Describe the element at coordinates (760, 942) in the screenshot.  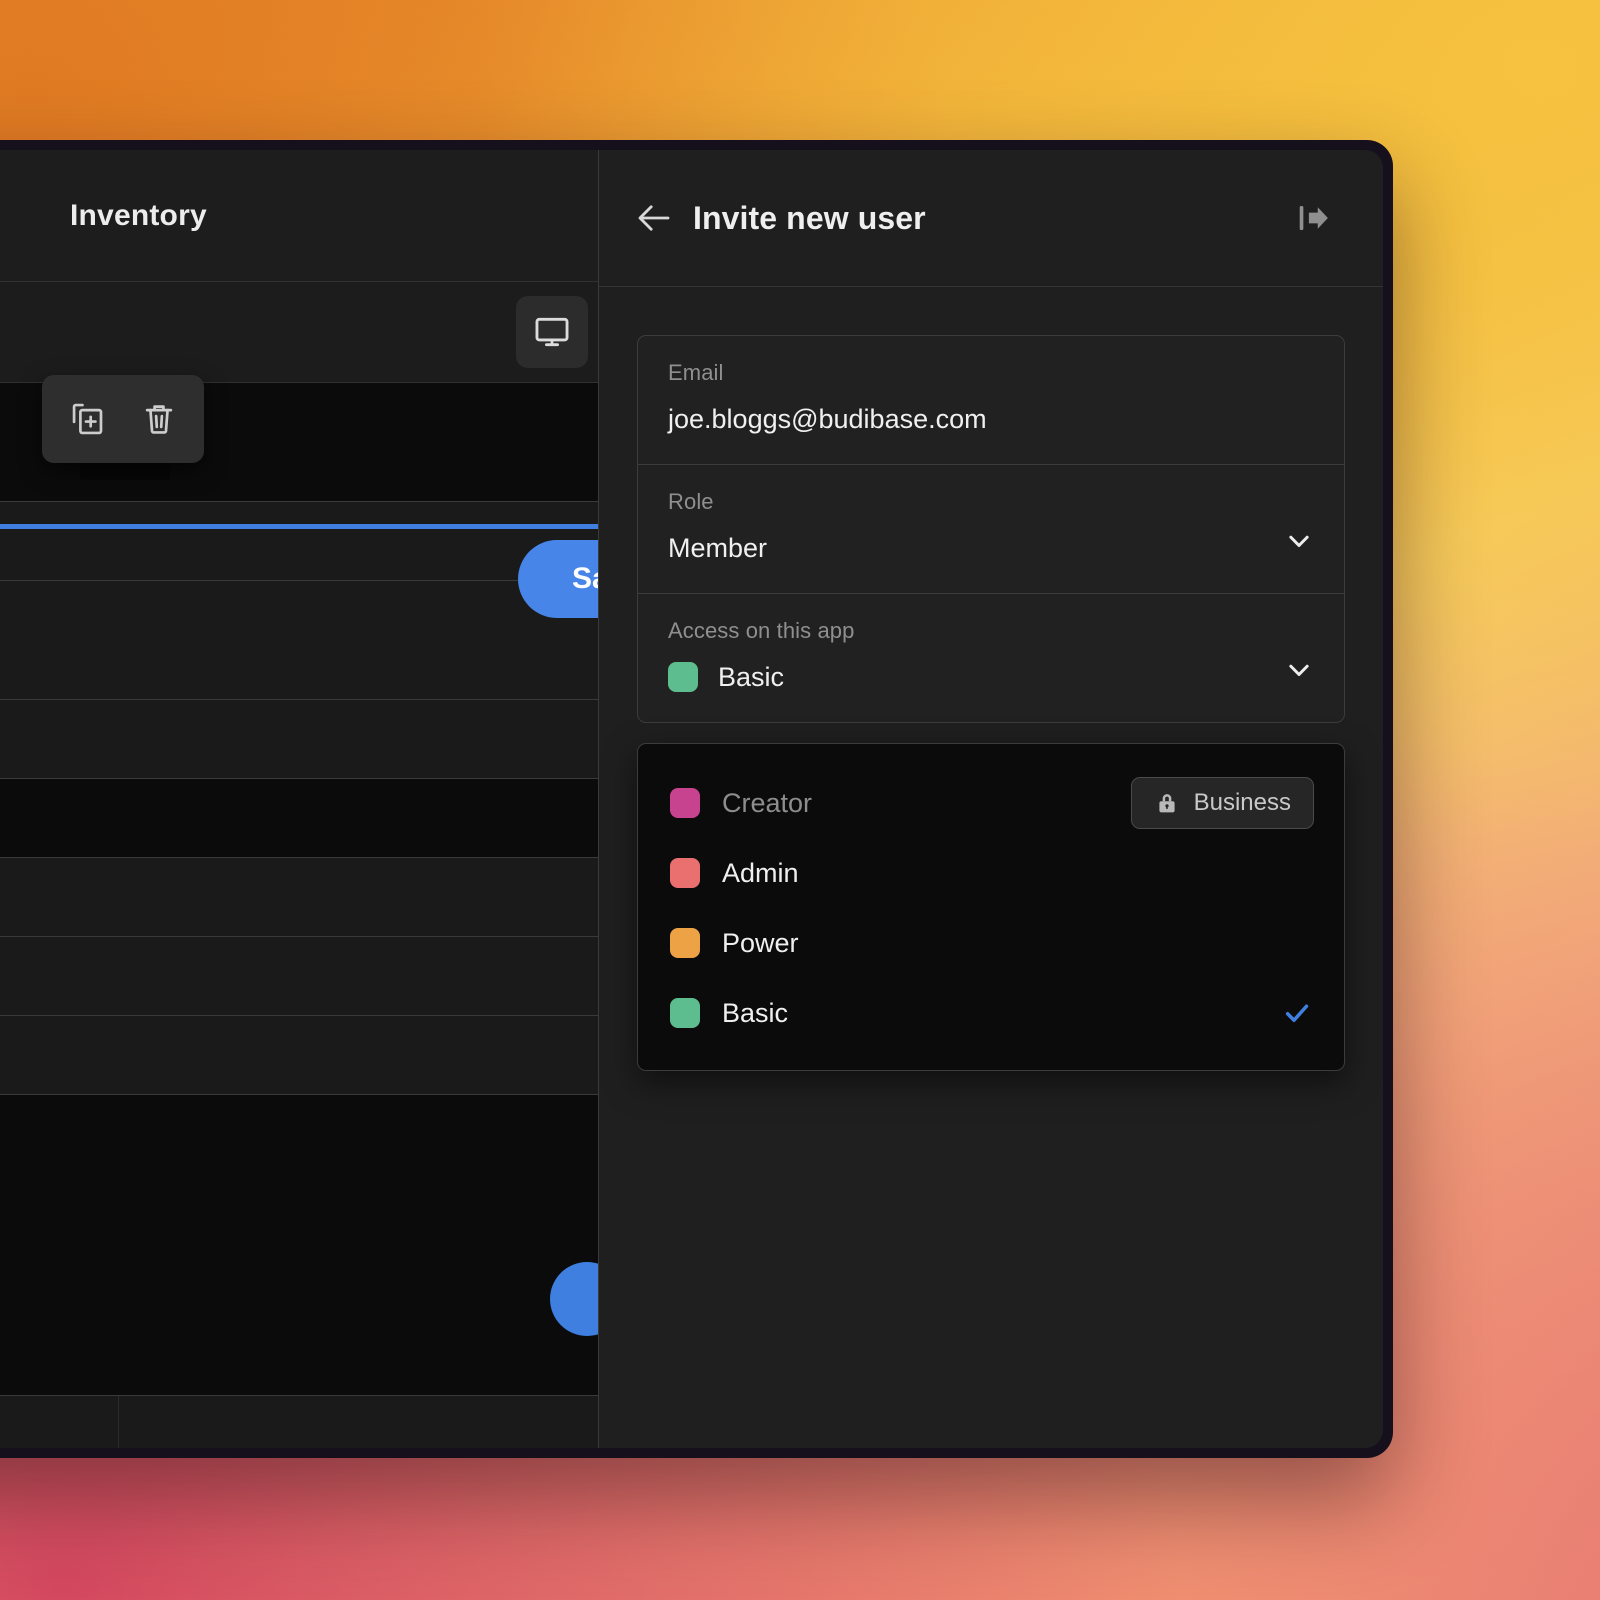
I see `dropdown-option-label: Power` at that location.